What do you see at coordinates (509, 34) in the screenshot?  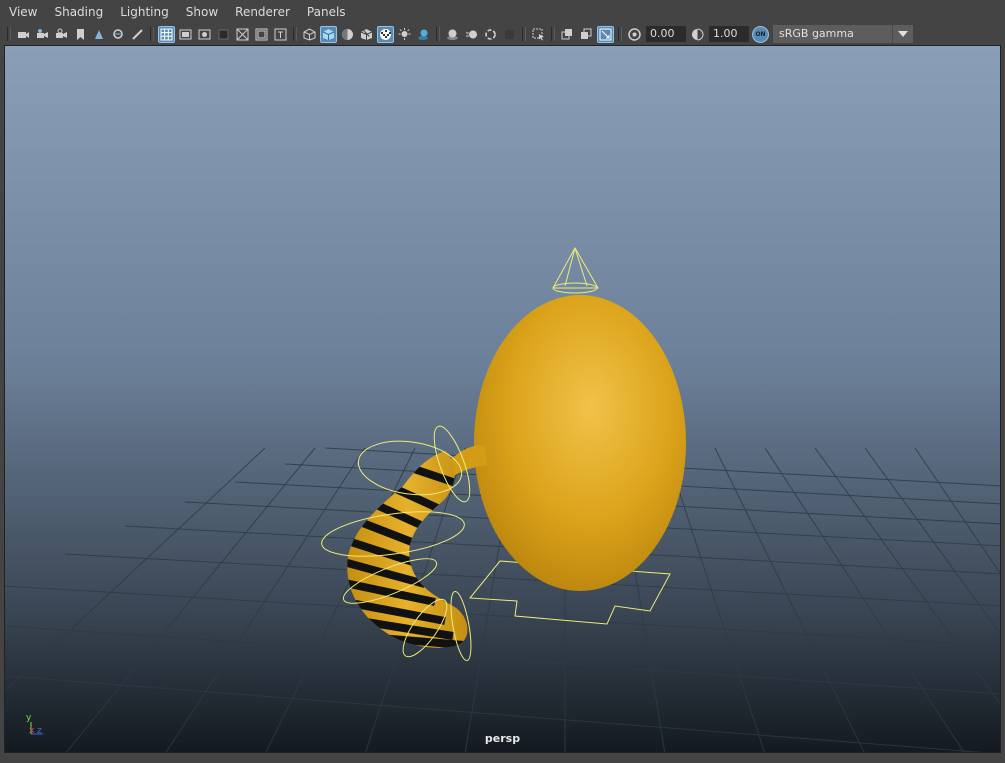 I see `depth-of-field-icon` at bounding box center [509, 34].